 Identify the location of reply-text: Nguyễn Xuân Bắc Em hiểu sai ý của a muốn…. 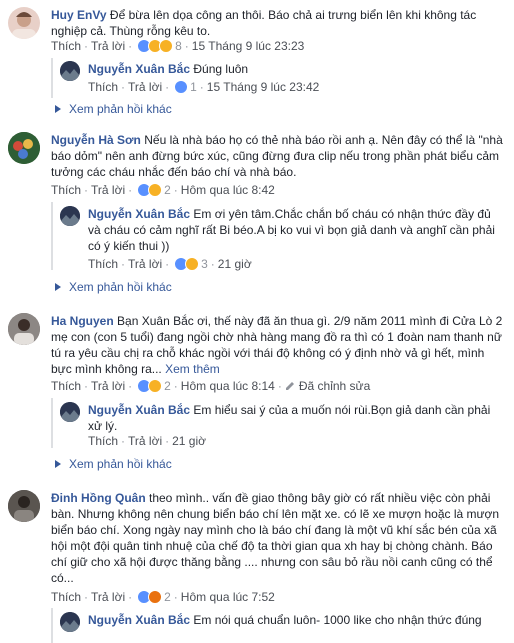
(293, 418).